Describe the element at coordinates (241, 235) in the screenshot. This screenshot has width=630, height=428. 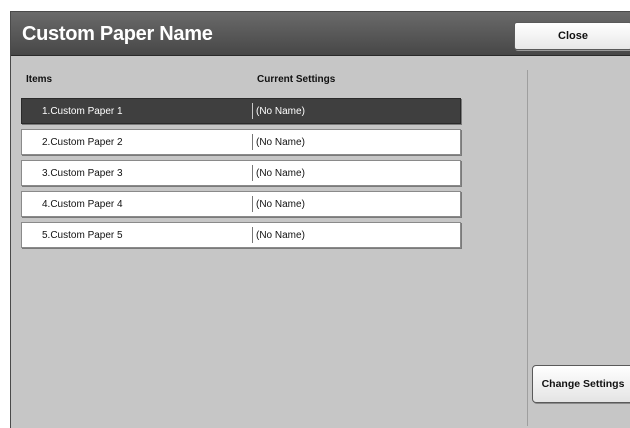
I see `list-item: 5.Custom Paper 5 (No Name)` at that location.